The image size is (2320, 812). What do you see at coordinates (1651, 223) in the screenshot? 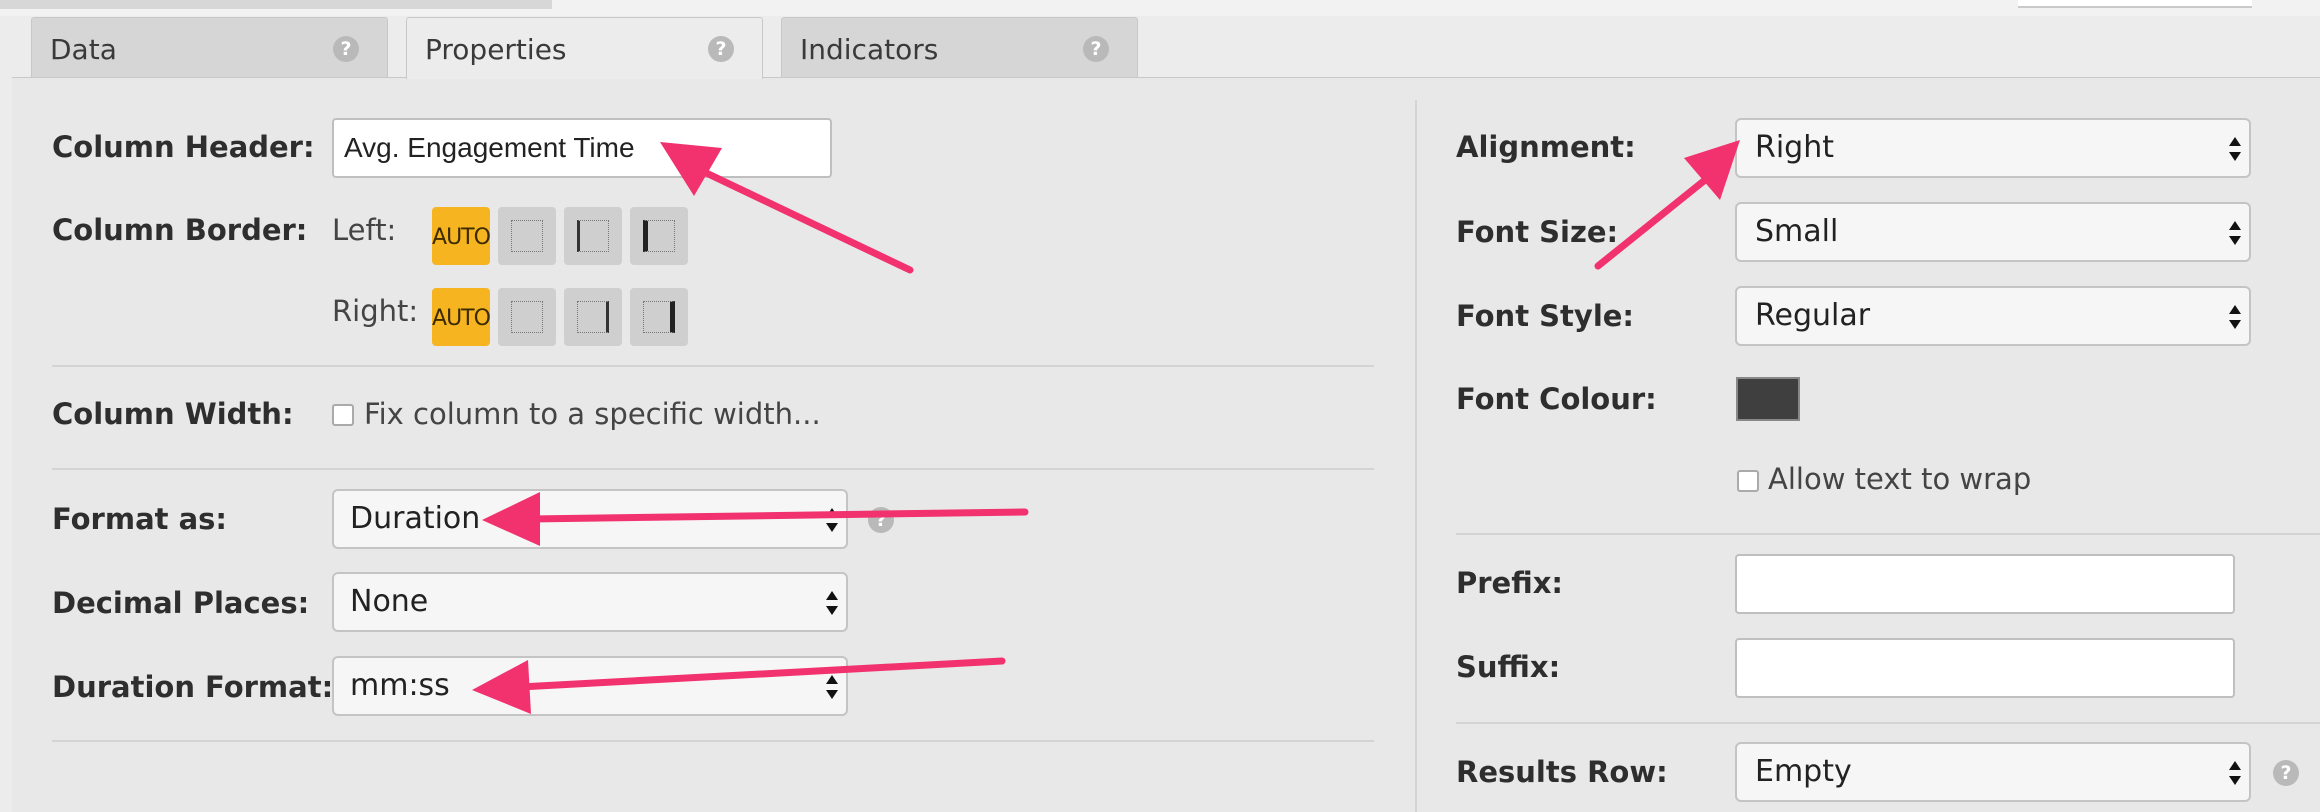
I see `arrow-alignment` at bounding box center [1651, 223].